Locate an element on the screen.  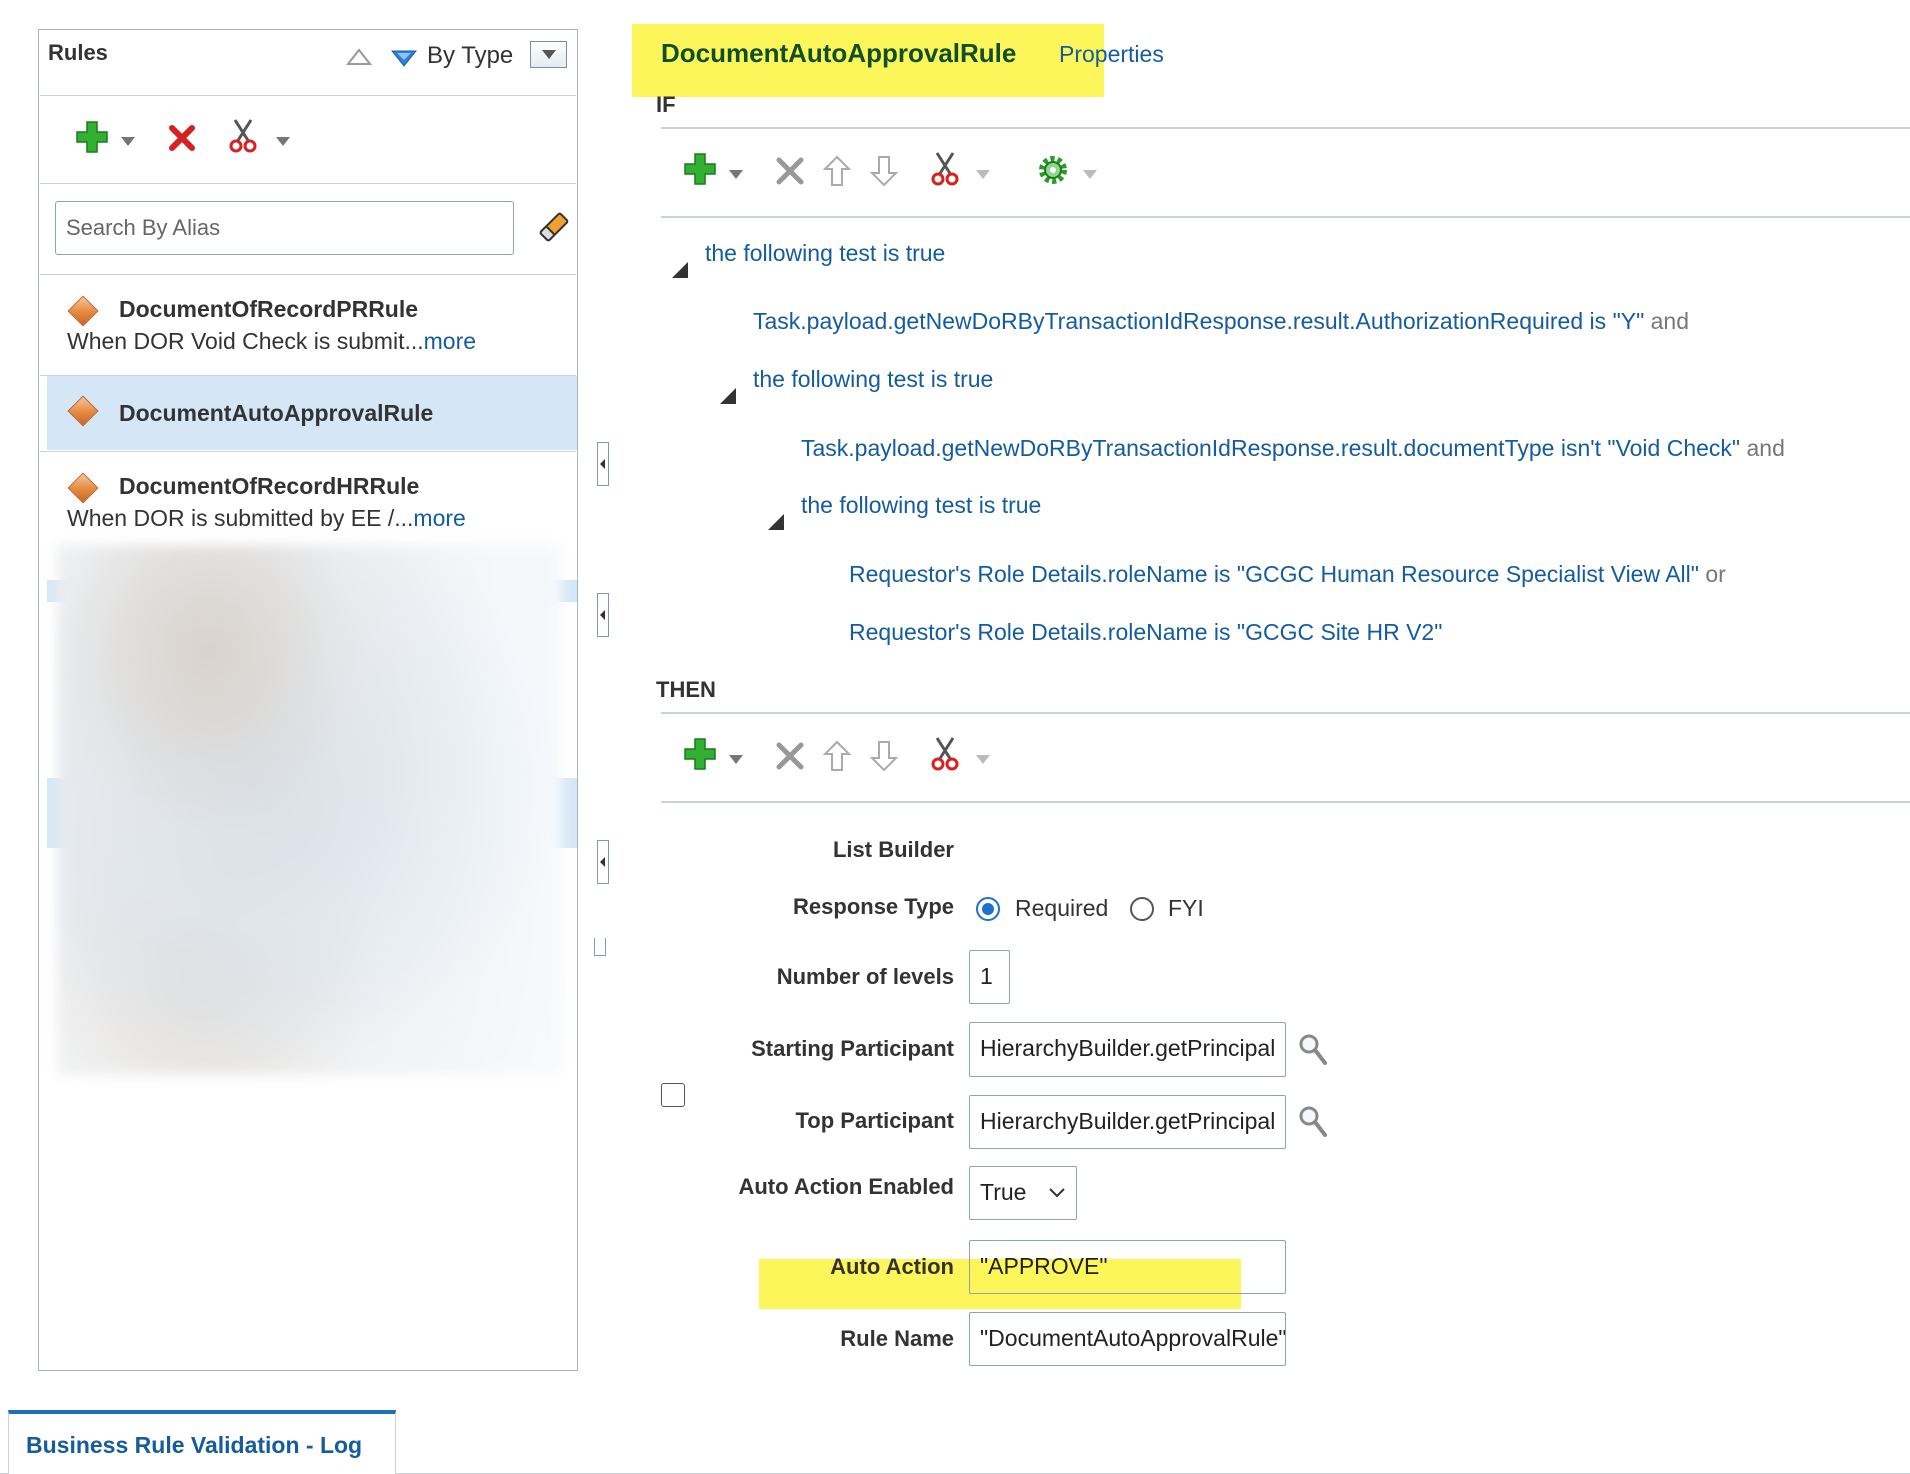
condition-value: "GCGC Site HR V2" is located at coordinates (1339, 632).